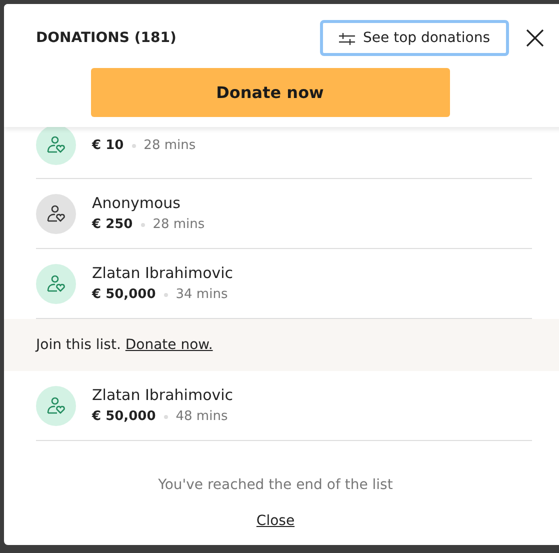  I want to click on close-link: Close, so click(275, 521).